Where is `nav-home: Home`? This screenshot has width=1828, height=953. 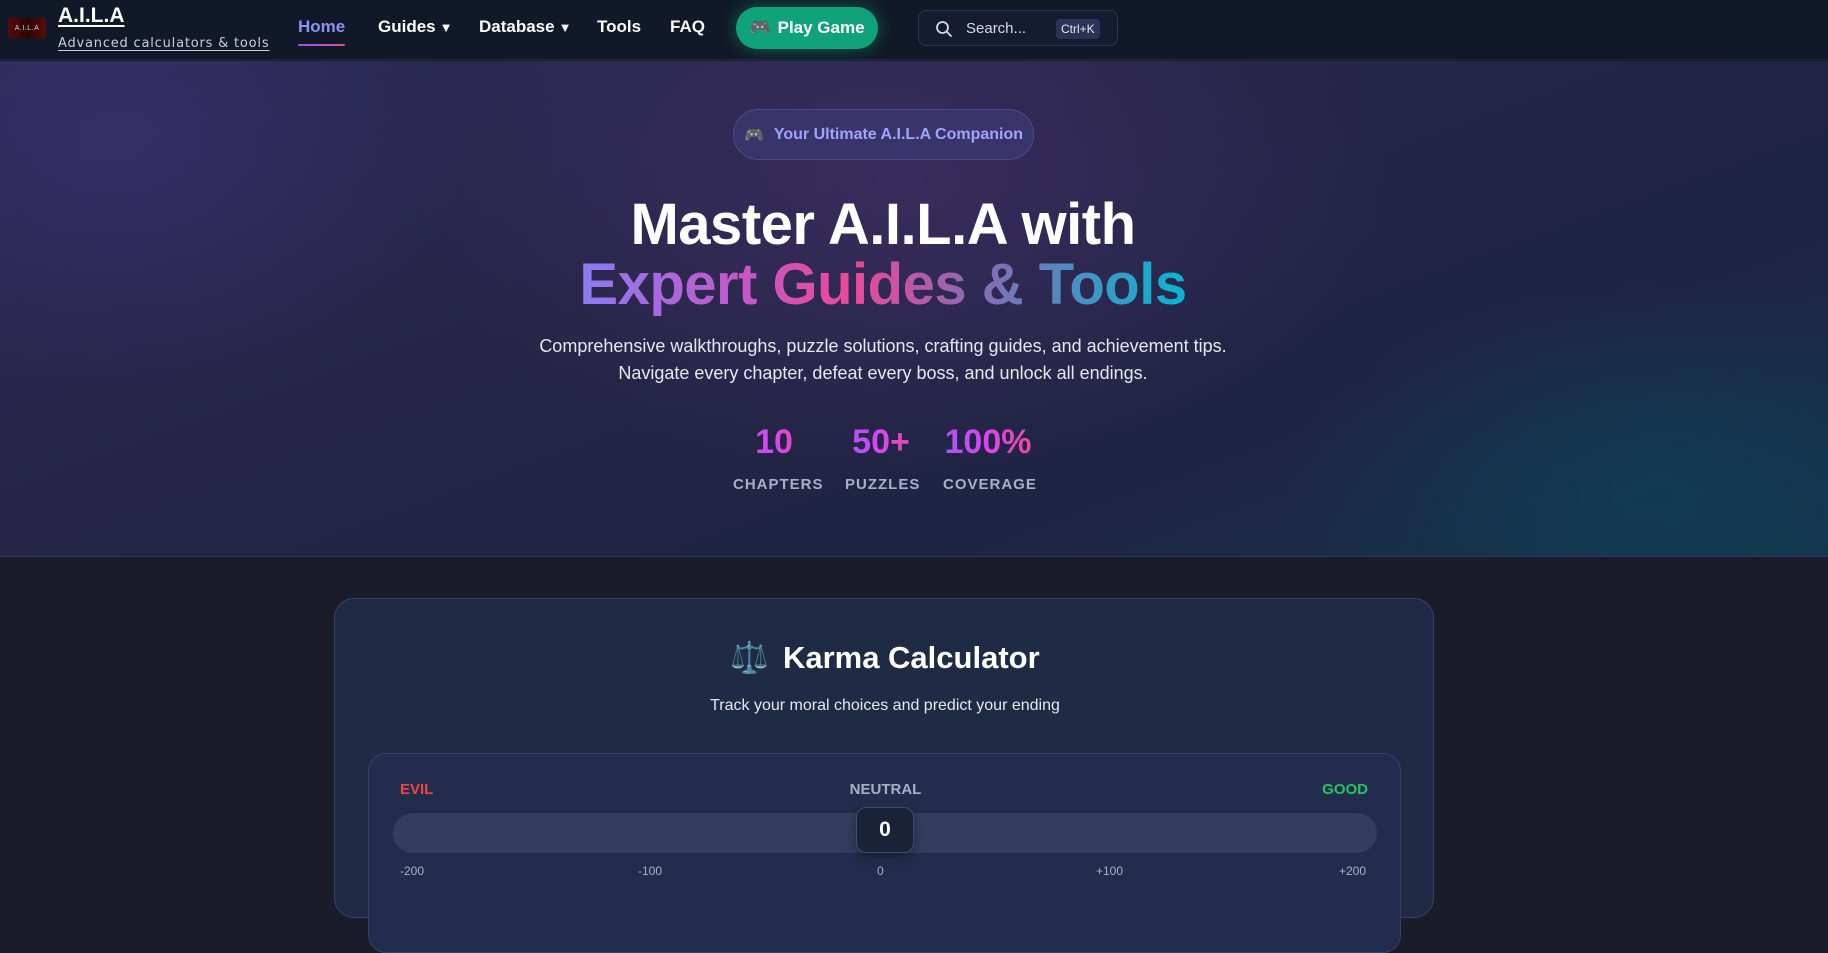 nav-home: Home is located at coordinates (322, 31).